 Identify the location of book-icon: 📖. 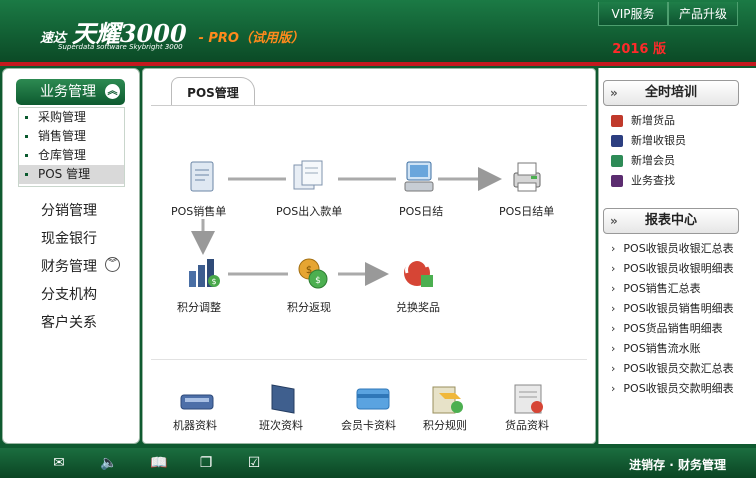
(159, 463).